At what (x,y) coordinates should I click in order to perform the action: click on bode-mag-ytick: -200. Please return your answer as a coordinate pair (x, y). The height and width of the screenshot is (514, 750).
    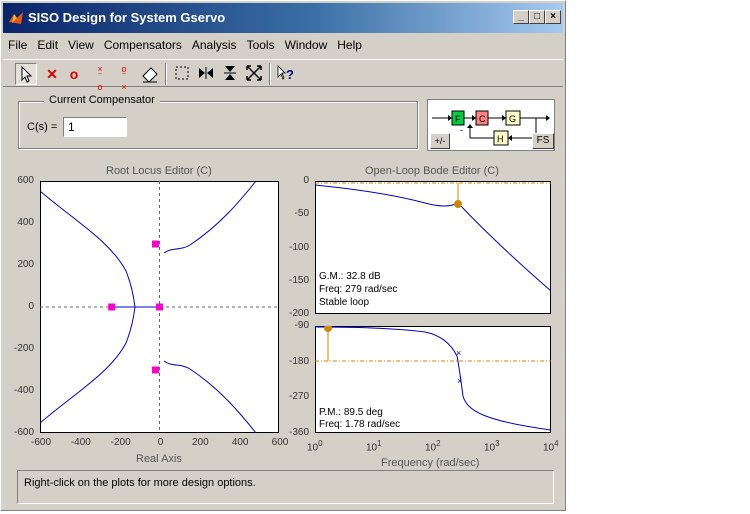
    Looking at the image, I should click on (298, 313).